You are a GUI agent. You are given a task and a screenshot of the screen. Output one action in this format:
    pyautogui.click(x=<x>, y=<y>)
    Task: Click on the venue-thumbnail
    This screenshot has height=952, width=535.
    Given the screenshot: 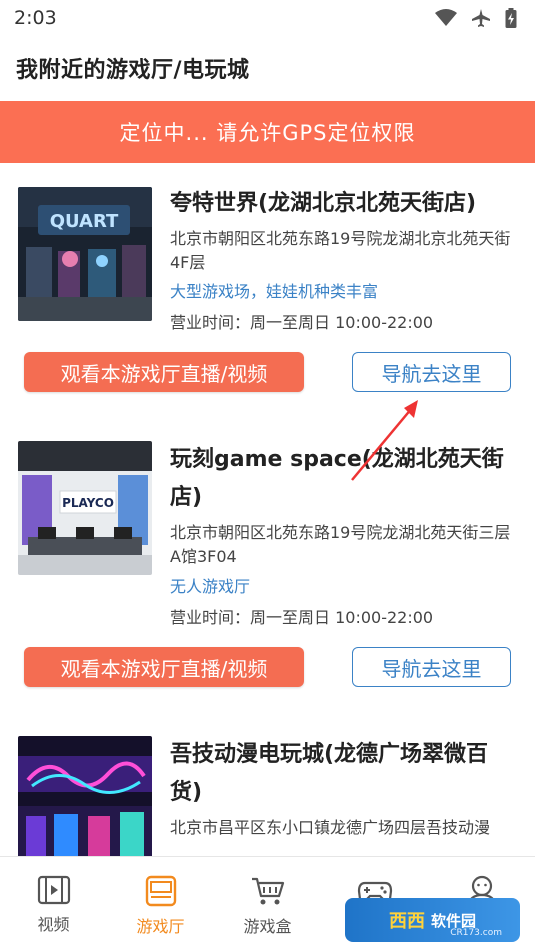 What is the action you would take?
    pyautogui.click(x=85, y=796)
    